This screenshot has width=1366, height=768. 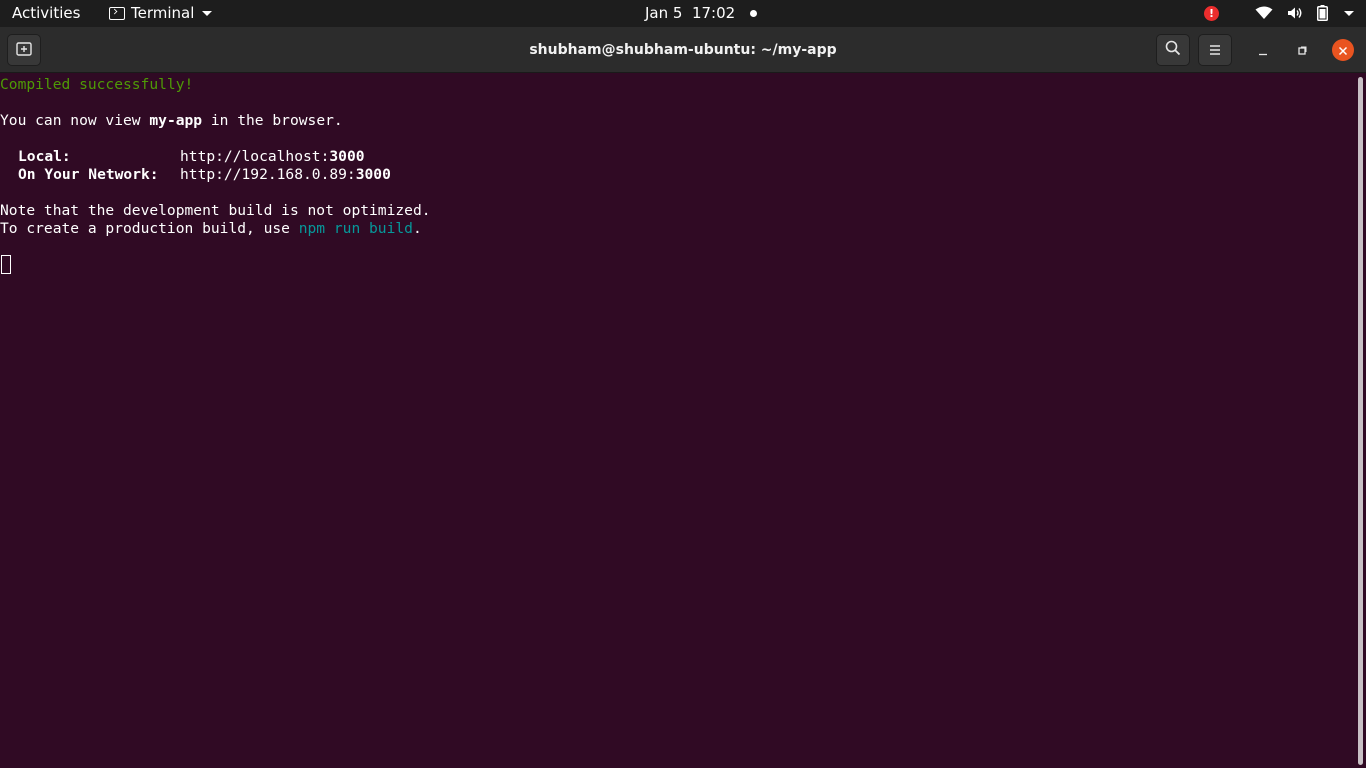 I want to click on app-name: my-app, so click(x=176, y=120).